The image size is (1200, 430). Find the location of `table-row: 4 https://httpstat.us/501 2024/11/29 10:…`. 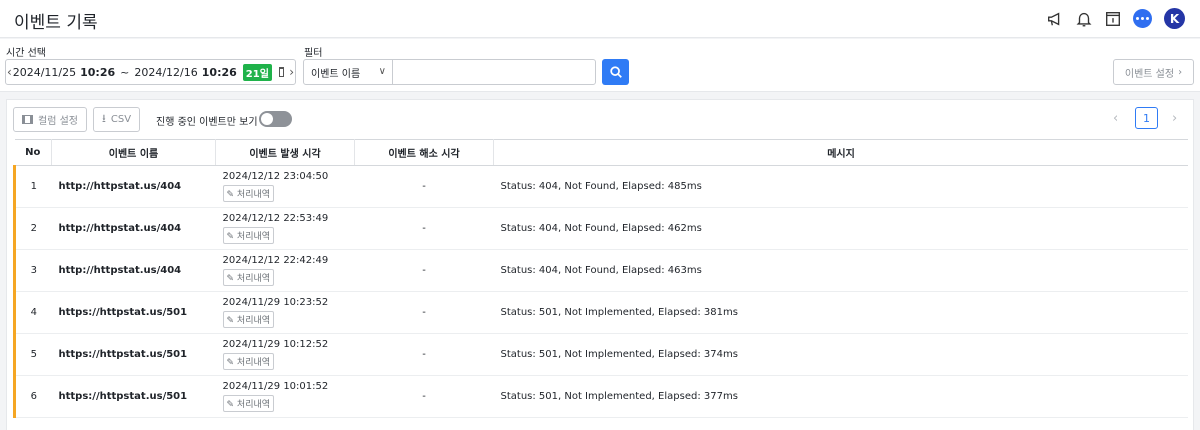

table-row: 4 https://httpstat.us/501 2024/11/29 10:… is located at coordinates (600, 312).